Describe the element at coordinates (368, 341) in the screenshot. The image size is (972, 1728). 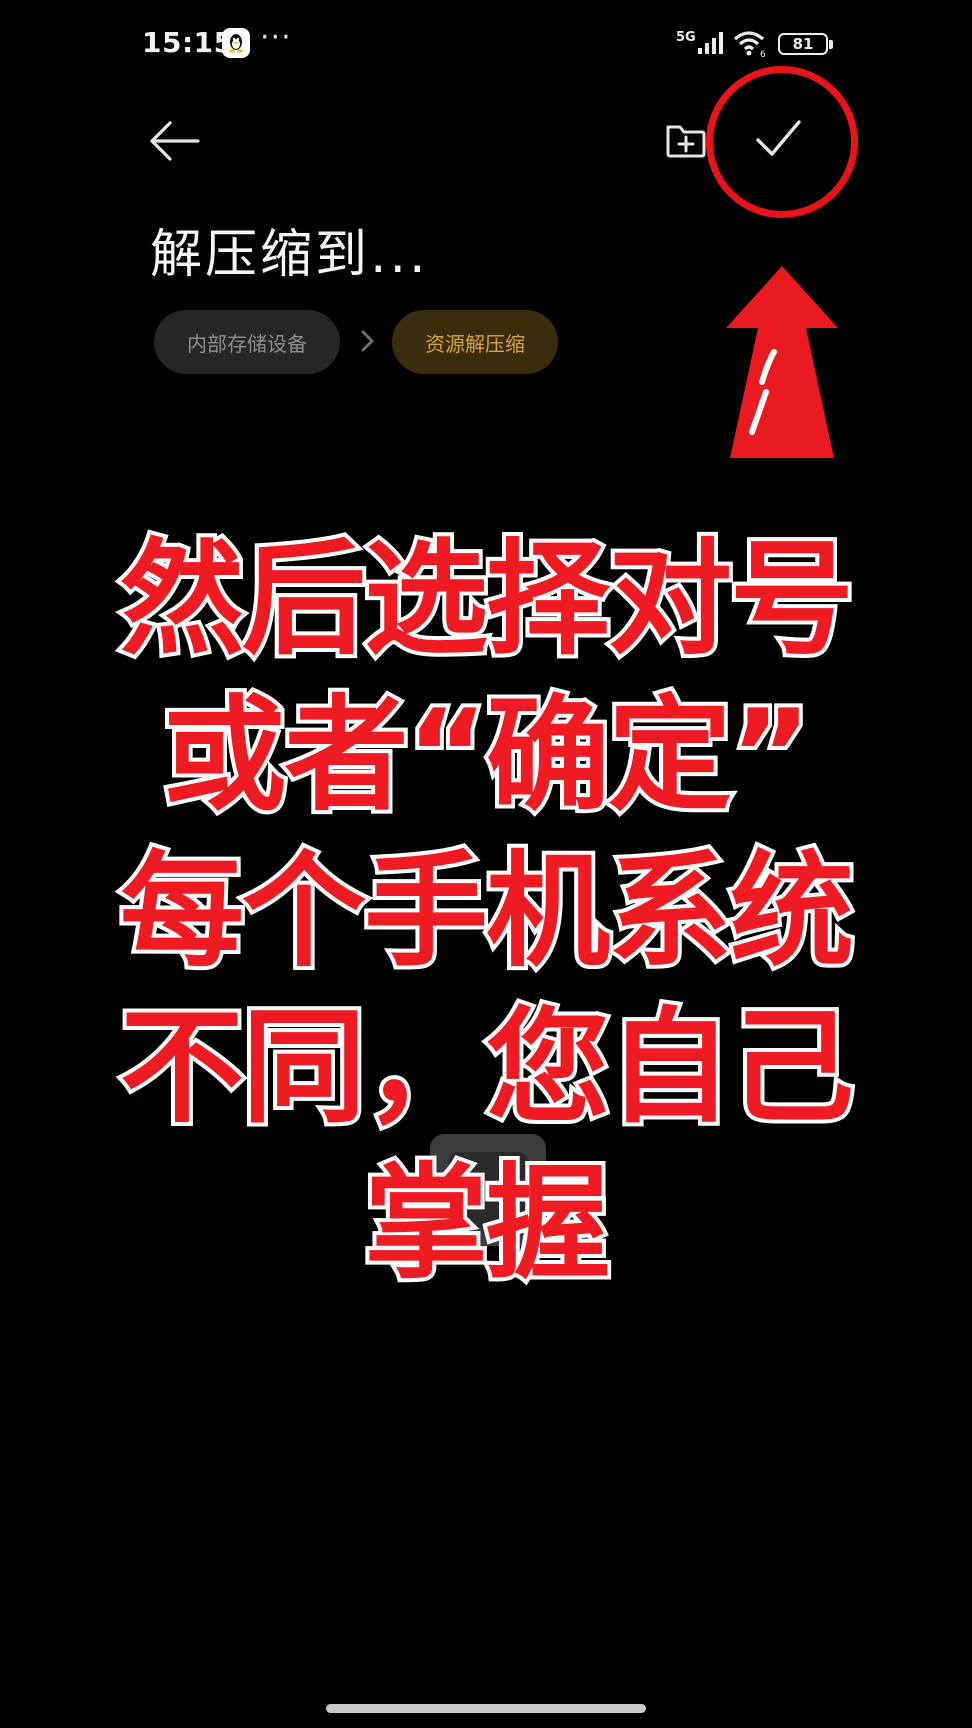
I see `chevron-right-icon` at that location.